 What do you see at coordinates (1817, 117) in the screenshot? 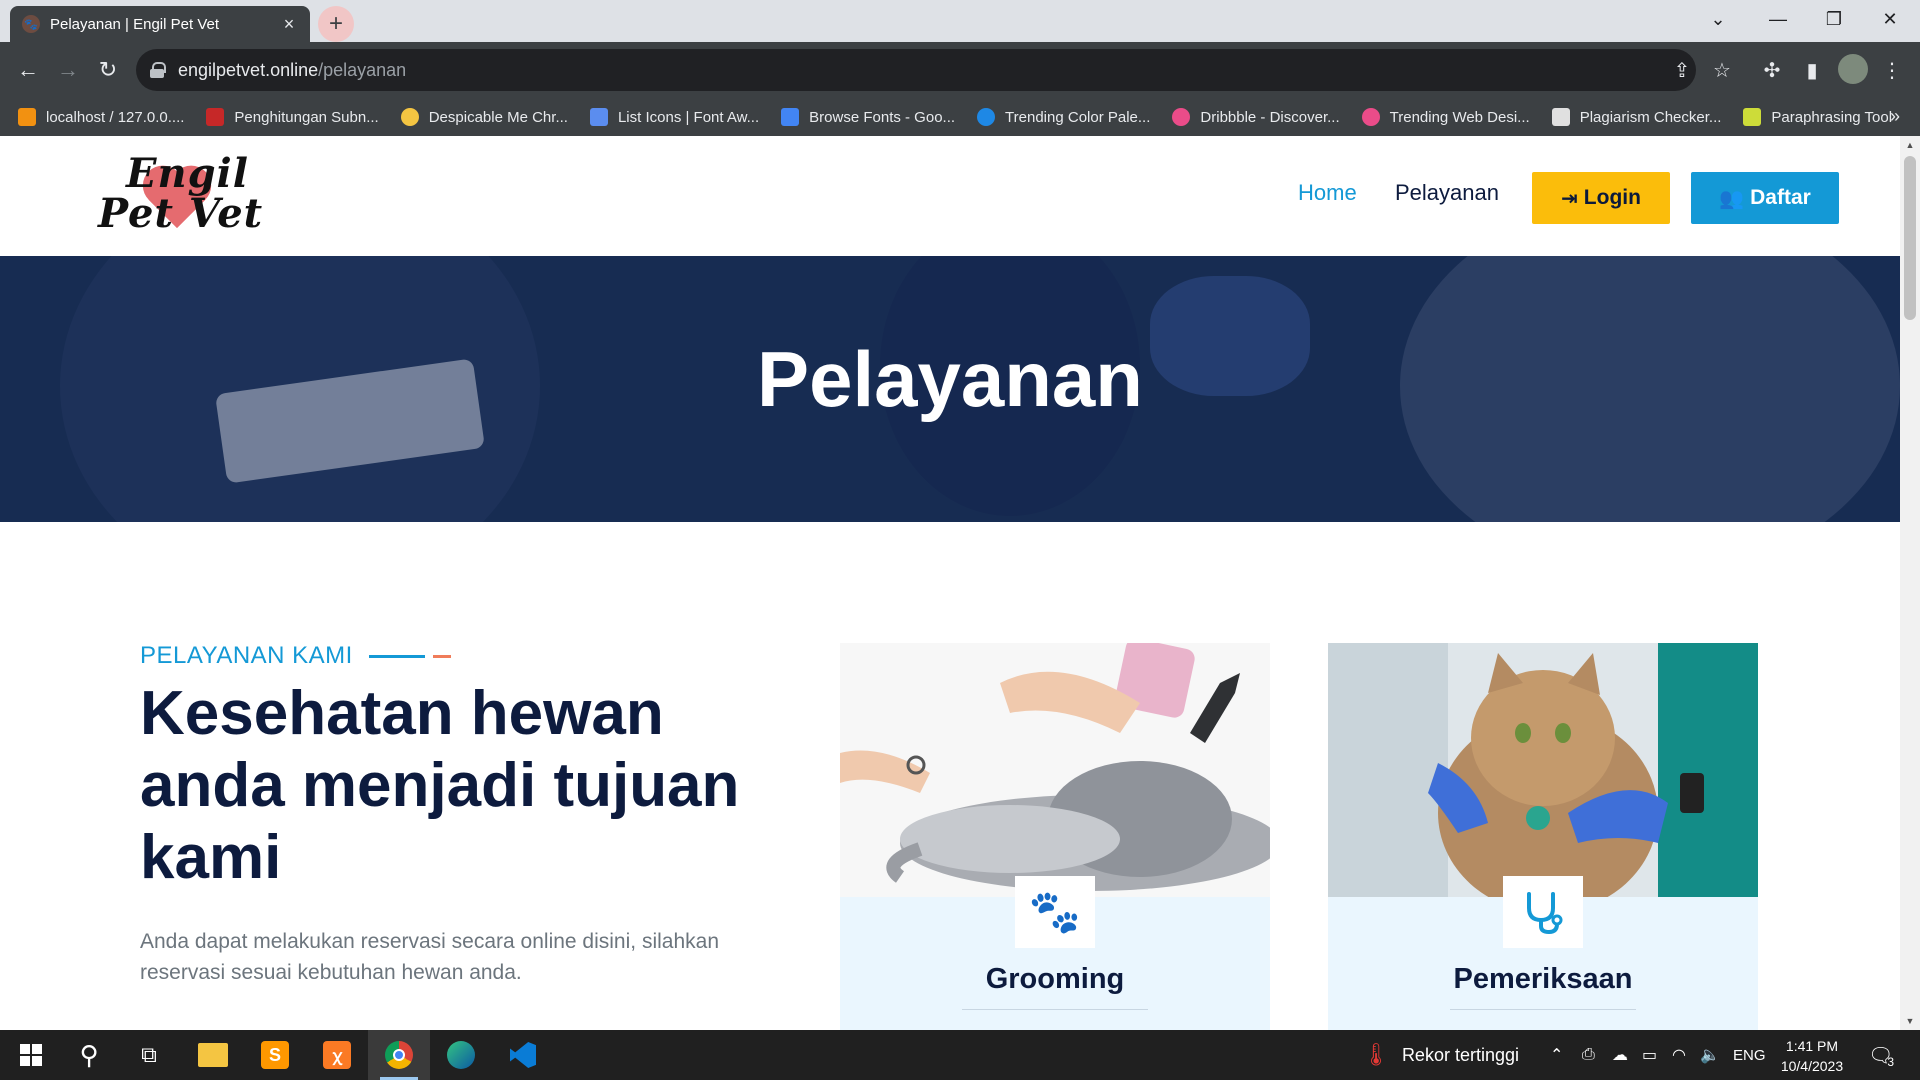
I see `bookmark-item: Paraphrasing Tool` at bounding box center [1817, 117].